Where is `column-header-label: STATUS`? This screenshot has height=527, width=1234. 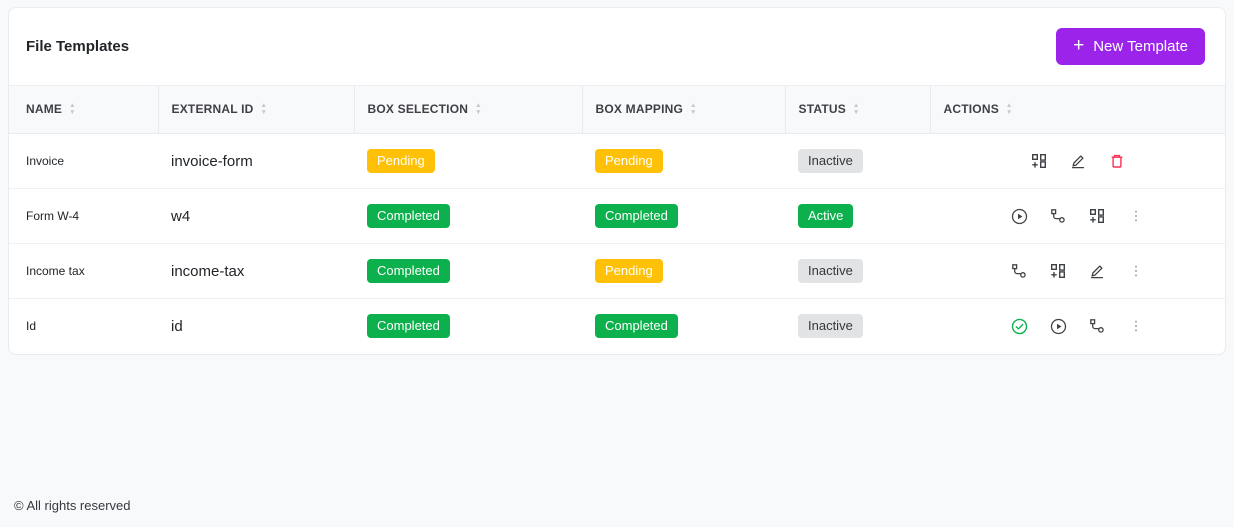
column-header-label: STATUS is located at coordinates (822, 109).